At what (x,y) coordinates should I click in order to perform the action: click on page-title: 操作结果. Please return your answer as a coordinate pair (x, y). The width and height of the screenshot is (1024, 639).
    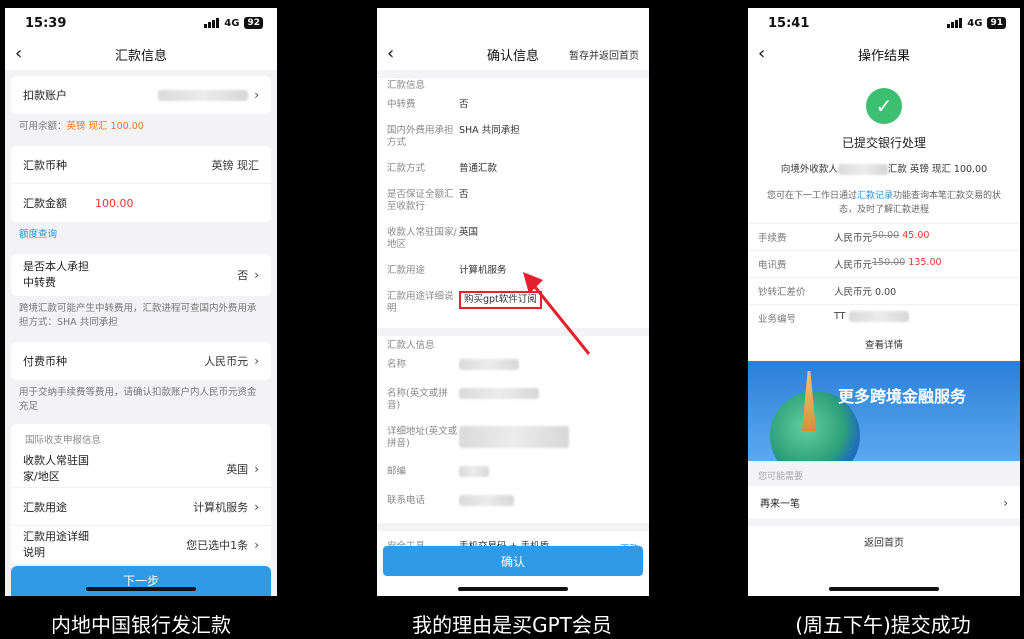
    Looking at the image, I should click on (883, 56).